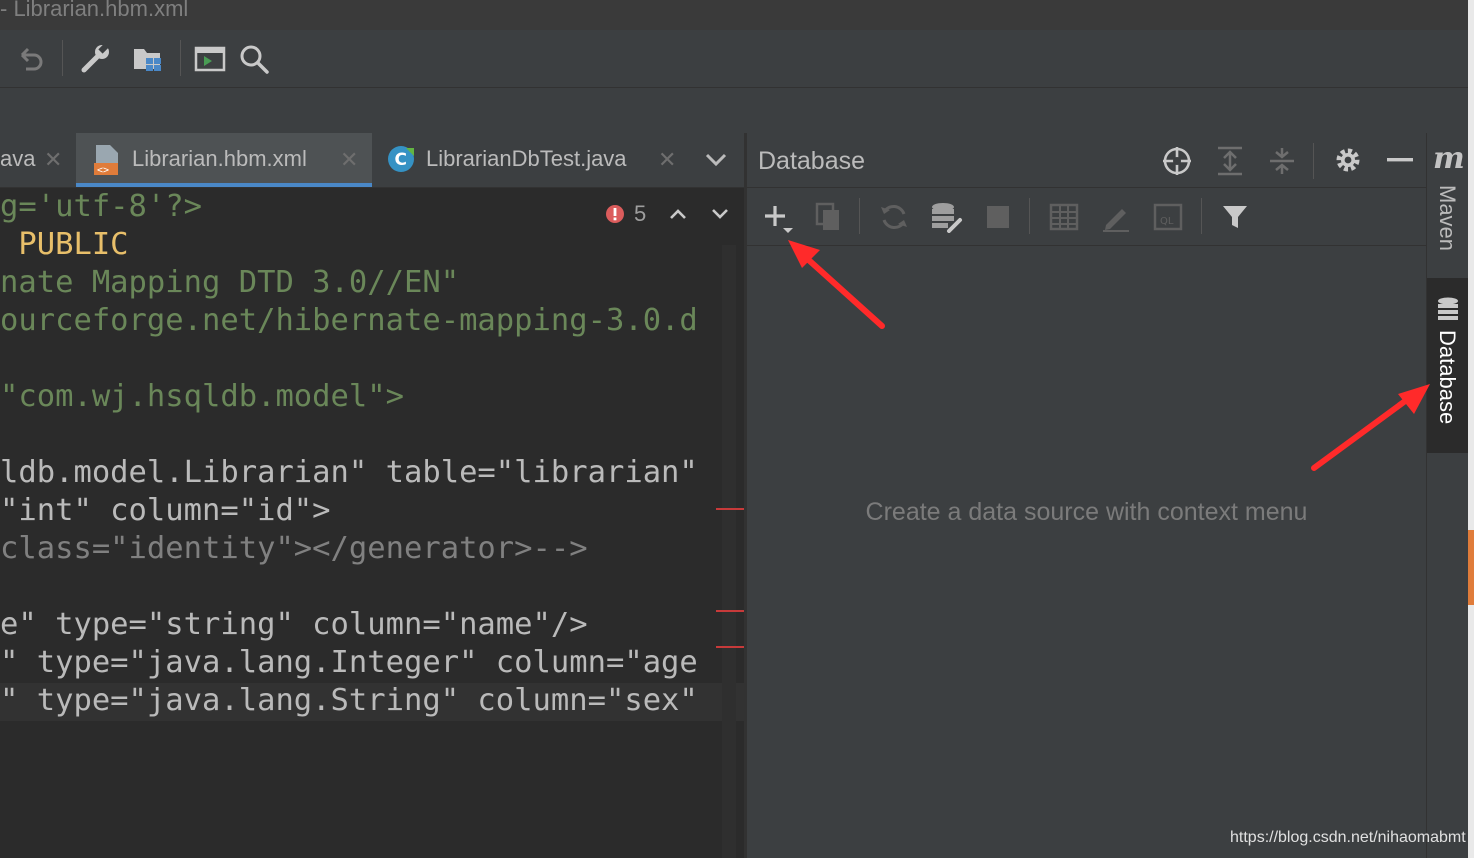 The height and width of the screenshot is (858, 1474). I want to click on xml-file-icon: <>, so click(106, 160).